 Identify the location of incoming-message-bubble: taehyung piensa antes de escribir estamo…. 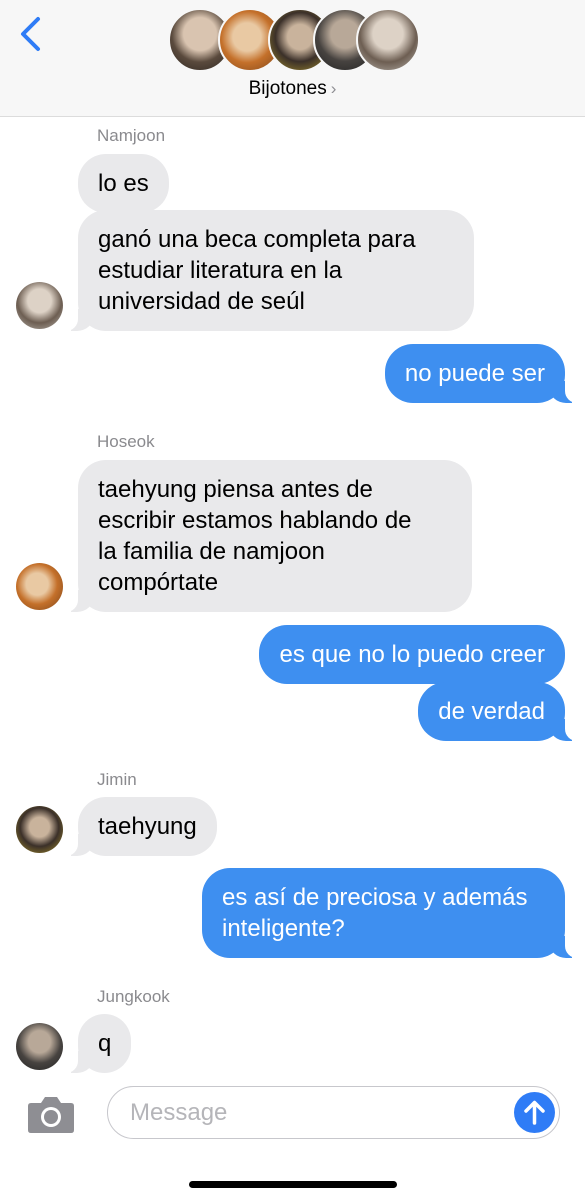
(269, 536).